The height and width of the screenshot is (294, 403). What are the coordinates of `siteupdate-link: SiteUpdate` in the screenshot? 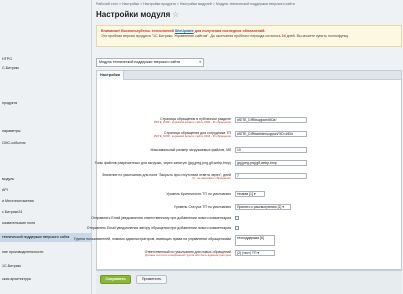 It's located at (184, 31).